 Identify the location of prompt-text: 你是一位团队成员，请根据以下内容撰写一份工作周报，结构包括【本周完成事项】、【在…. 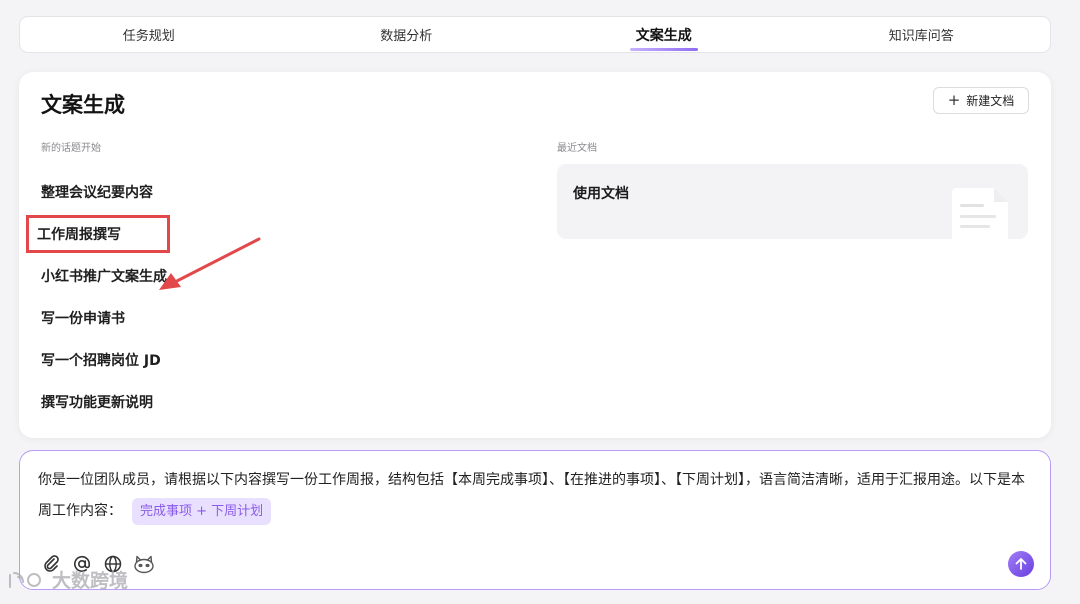
(533, 496).